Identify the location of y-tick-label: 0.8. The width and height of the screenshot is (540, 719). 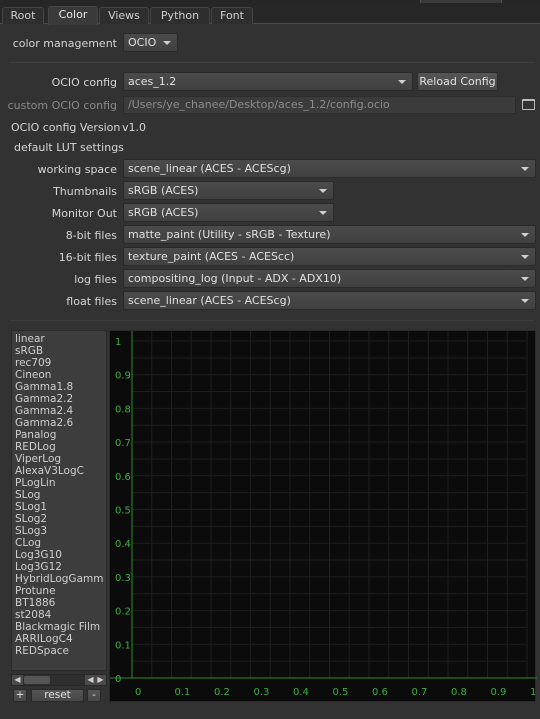
(123, 409).